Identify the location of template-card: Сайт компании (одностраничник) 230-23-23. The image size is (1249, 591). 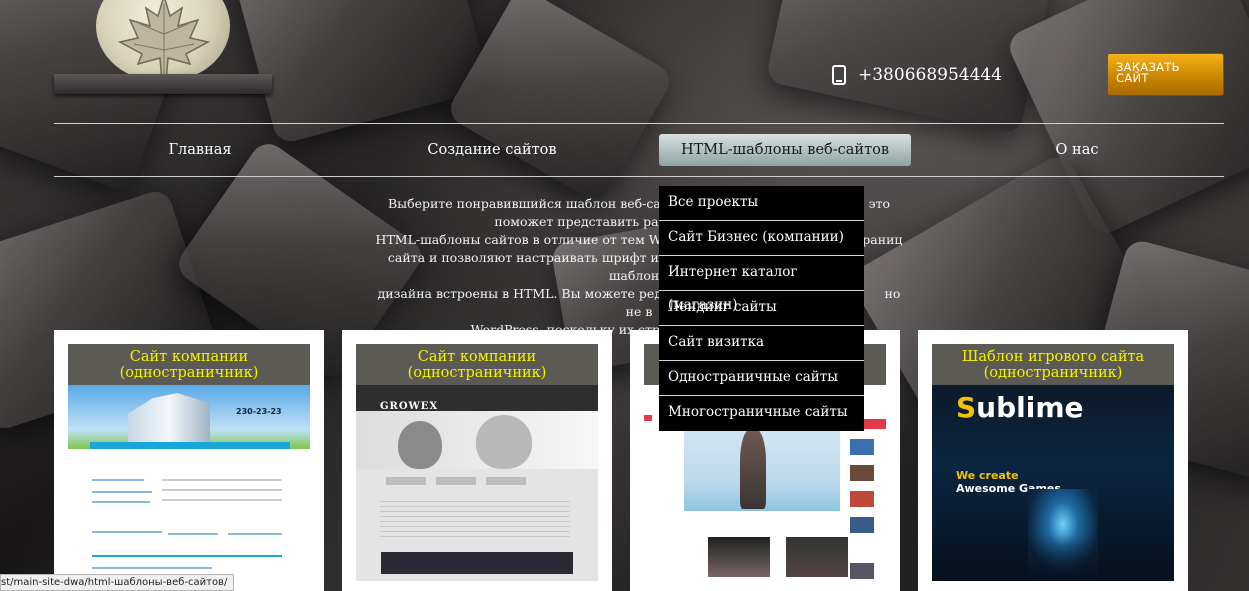
(189, 460).